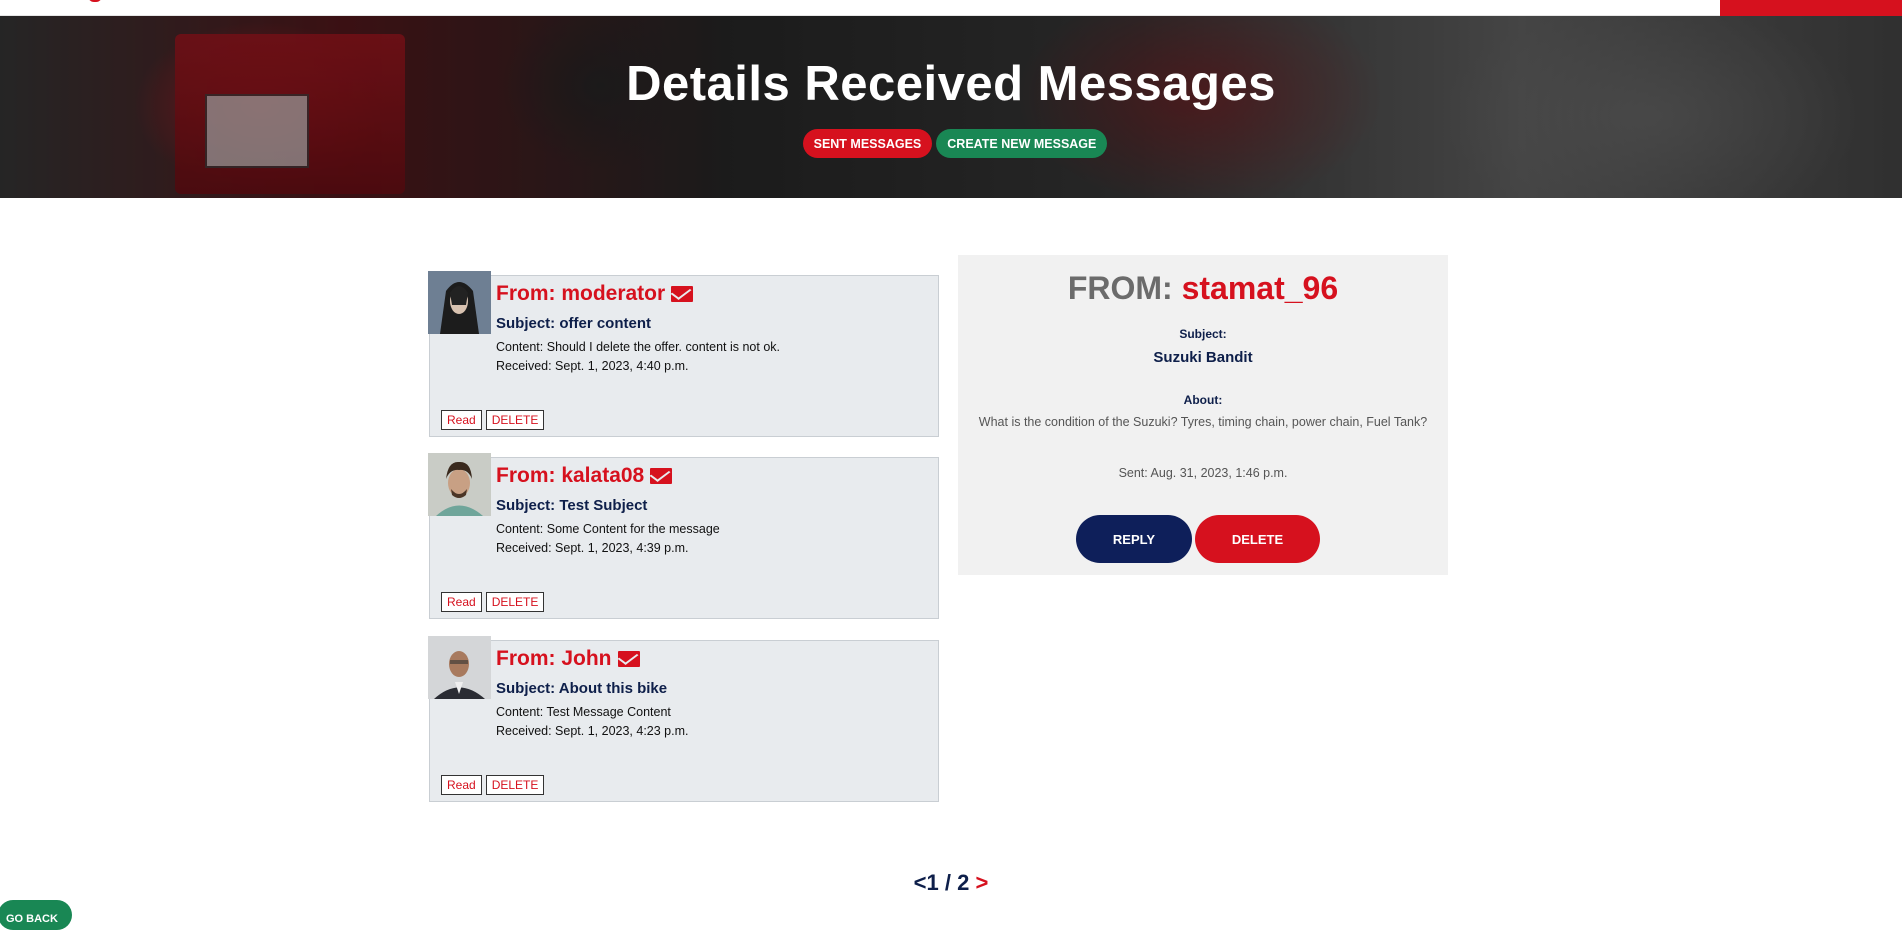 This screenshot has width=1902, height=930. I want to click on message-sender: From: John, so click(568, 659).